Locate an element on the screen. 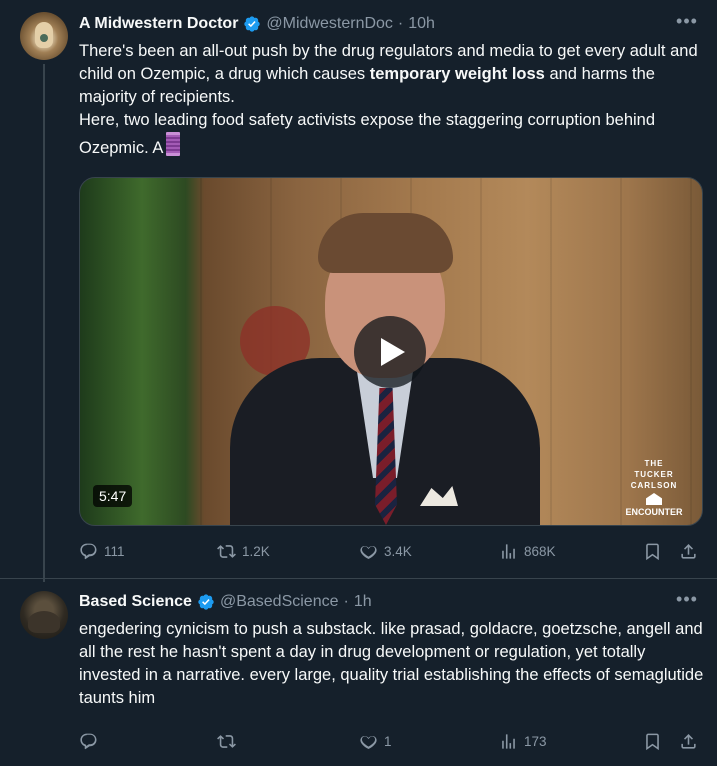 The height and width of the screenshot is (766, 717). tweet-text-bold: temporary weight loss is located at coordinates (457, 74).